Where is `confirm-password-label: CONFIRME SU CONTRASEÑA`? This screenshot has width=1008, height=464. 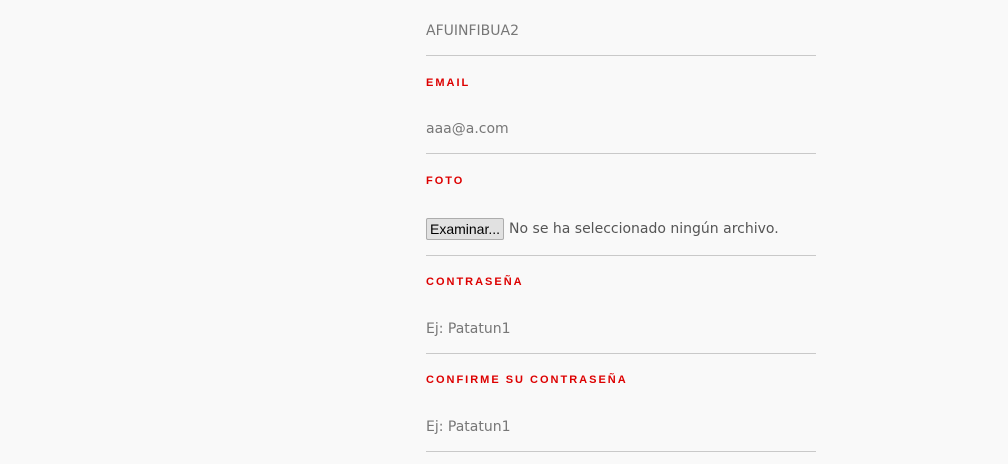 confirm-password-label: CONFIRME SU CONTRASEÑA is located at coordinates (527, 380).